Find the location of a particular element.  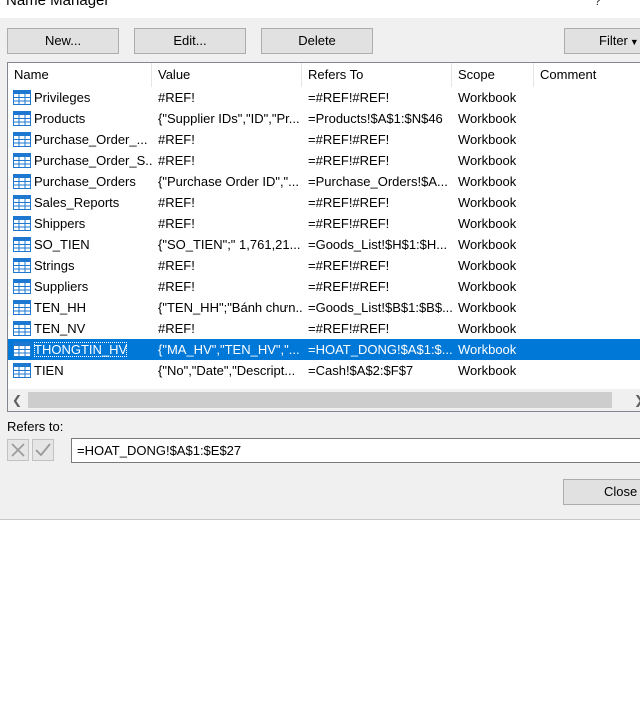

row-name-cell: Privileges is located at coordinates (82, 97).